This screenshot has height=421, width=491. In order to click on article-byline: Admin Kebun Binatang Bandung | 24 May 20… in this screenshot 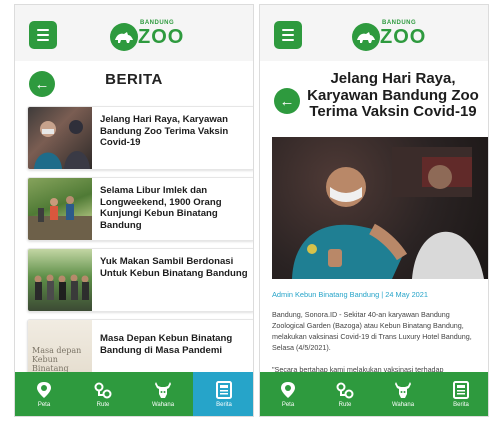, I will do `click(350, 294)`.